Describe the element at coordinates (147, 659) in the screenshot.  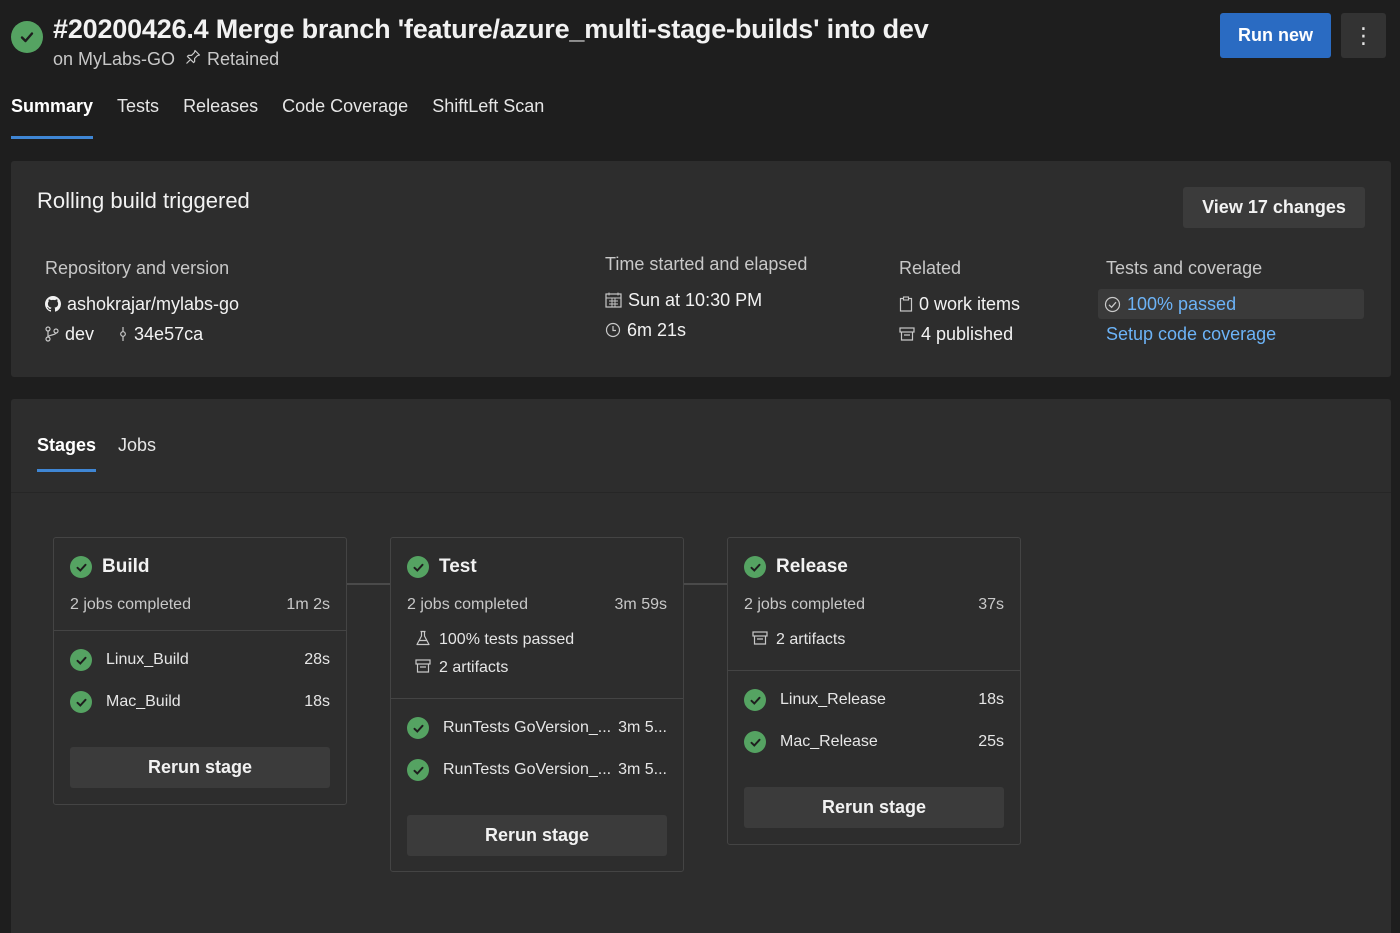
I see `job-name: Linux_Build` at that location.